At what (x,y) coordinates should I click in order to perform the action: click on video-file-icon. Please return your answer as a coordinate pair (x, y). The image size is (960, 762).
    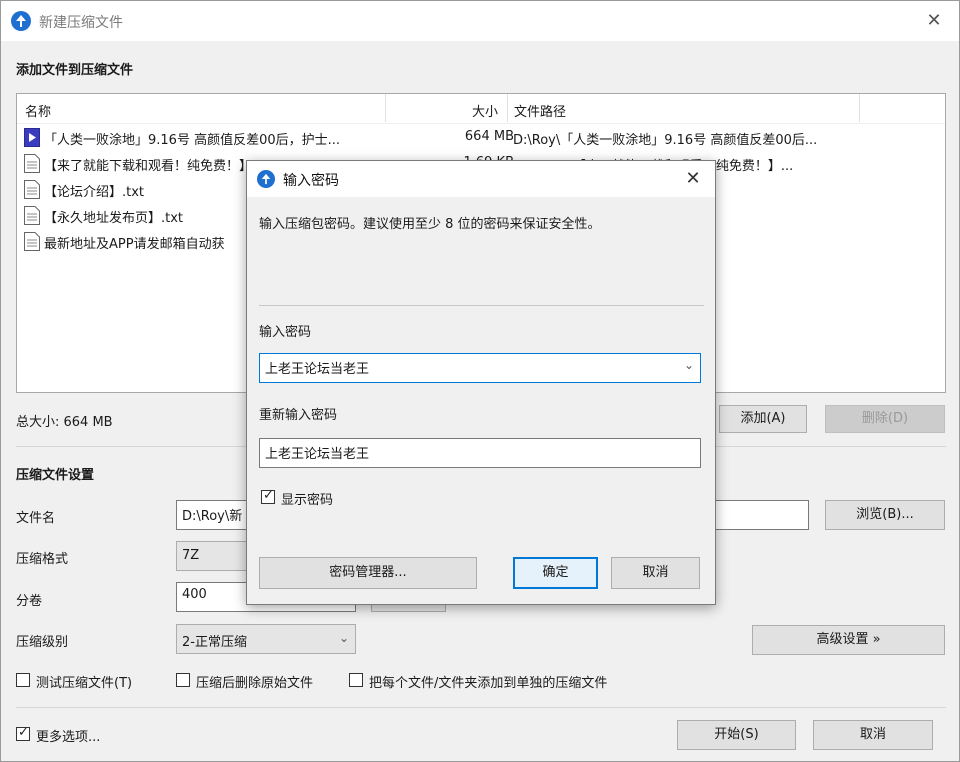
    Looking at the image, I should click on (32, 137).